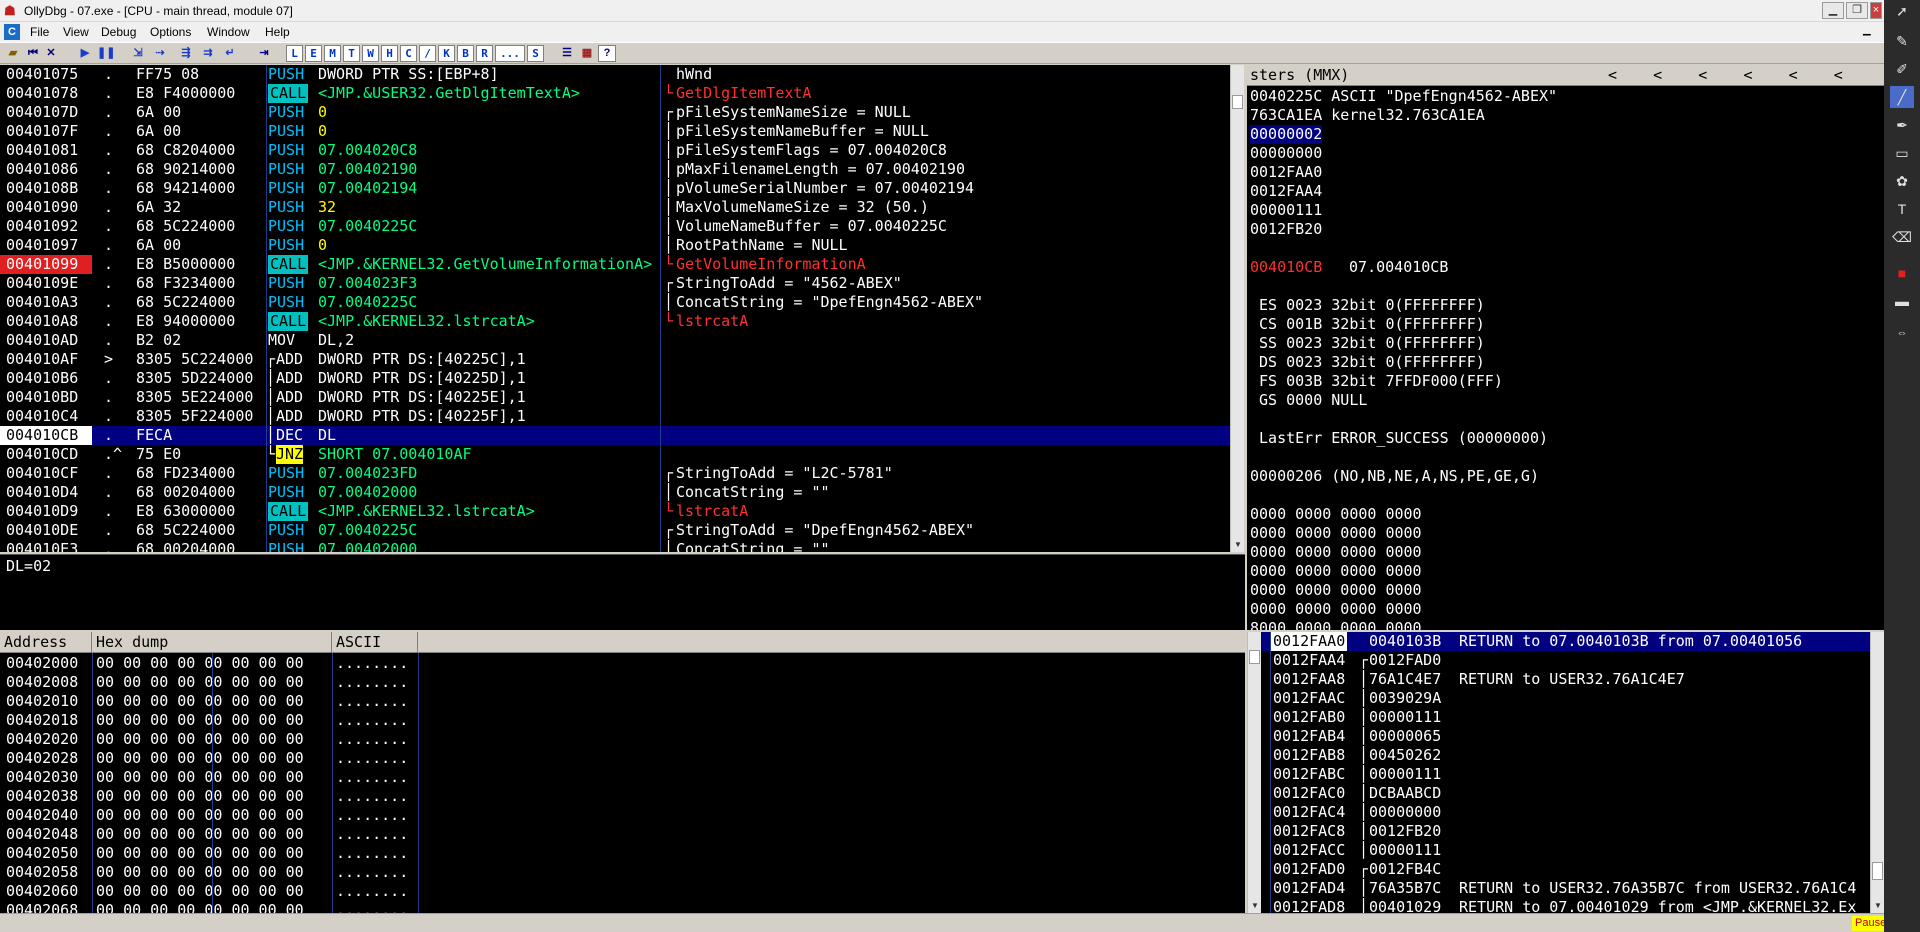 The height and width of the screenshot is (932, 1920). I want to click on register-line: 0040225C ASCII "DpefEngn4562-ABEX", so click(1567, 96).